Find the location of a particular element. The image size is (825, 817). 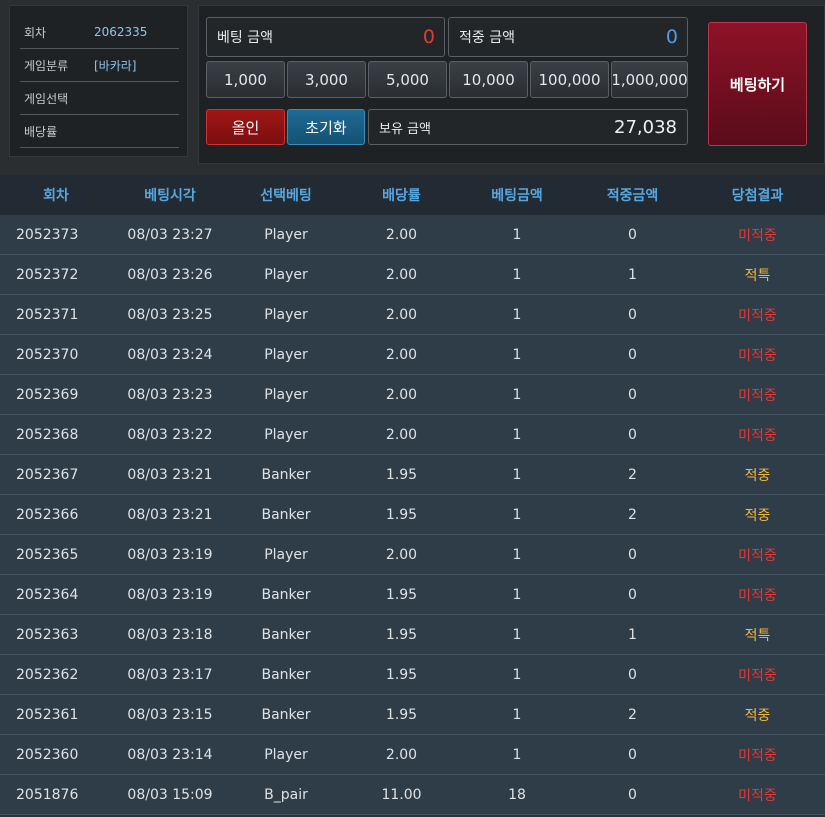

table-row: 2052368 08/03 23:22 Player 2.00 1 0 미적중 is located at coordinates (412, 434).